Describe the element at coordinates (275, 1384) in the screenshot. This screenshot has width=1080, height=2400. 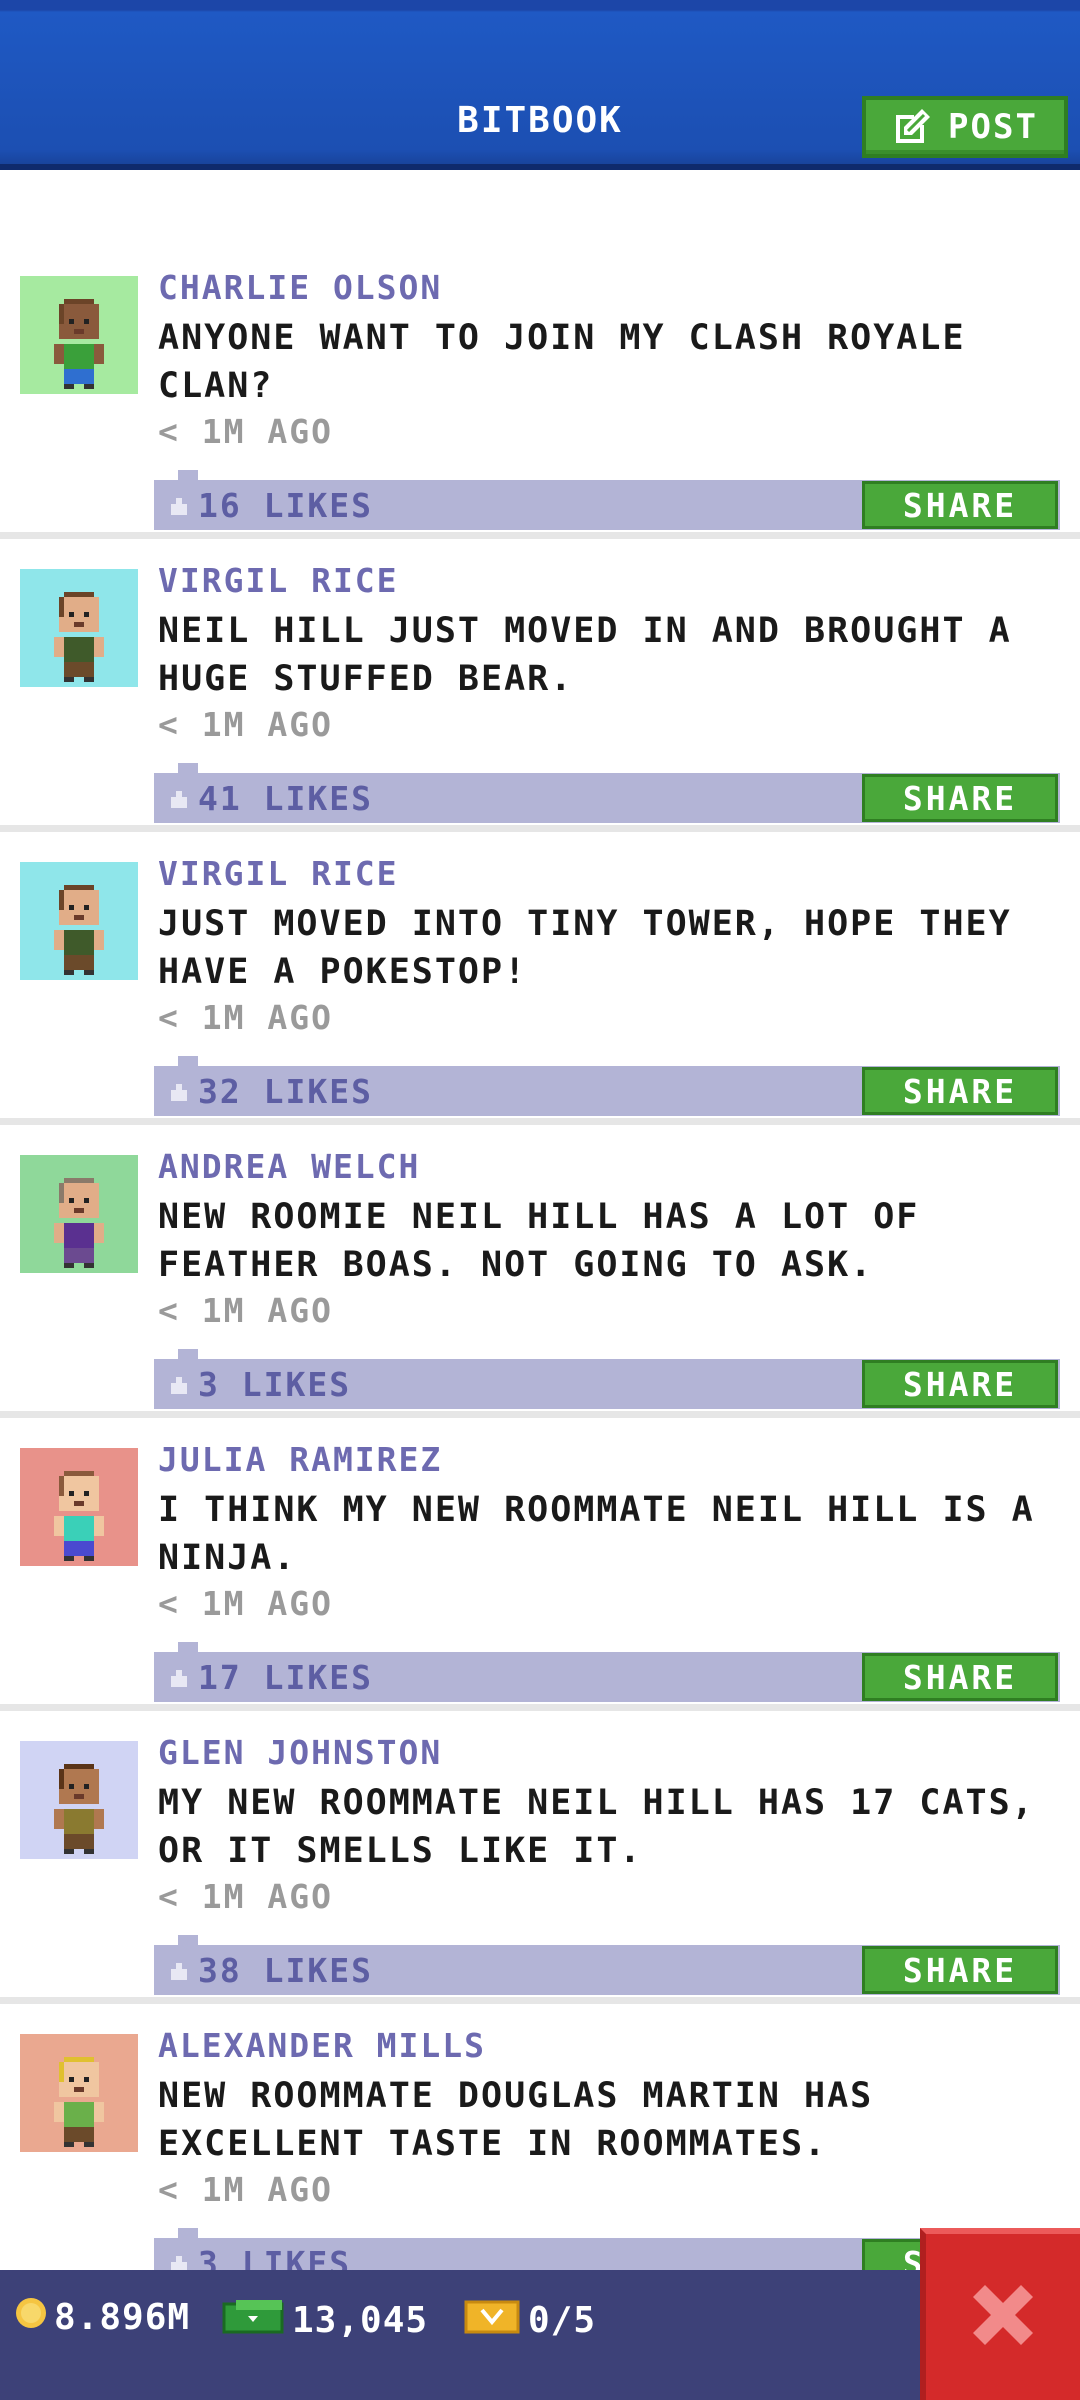
I see `likes-label: 3 LIKES` at that location.